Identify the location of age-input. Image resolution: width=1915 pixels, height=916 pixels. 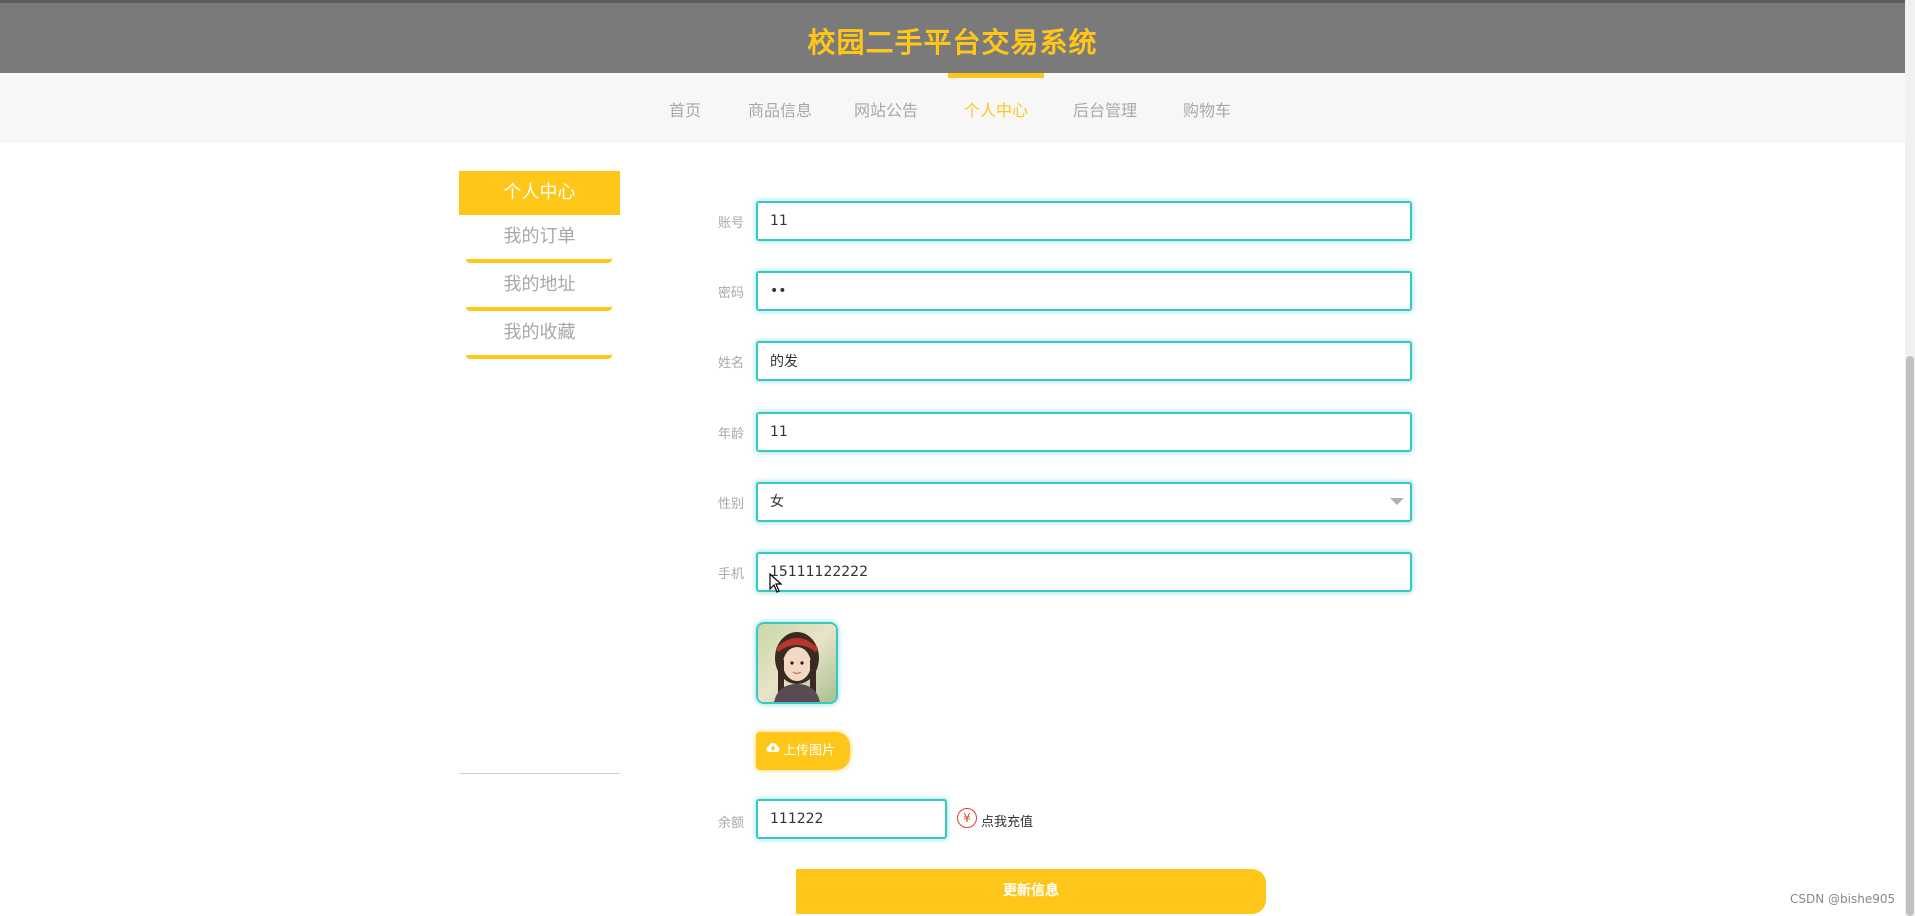
(1084, 432).